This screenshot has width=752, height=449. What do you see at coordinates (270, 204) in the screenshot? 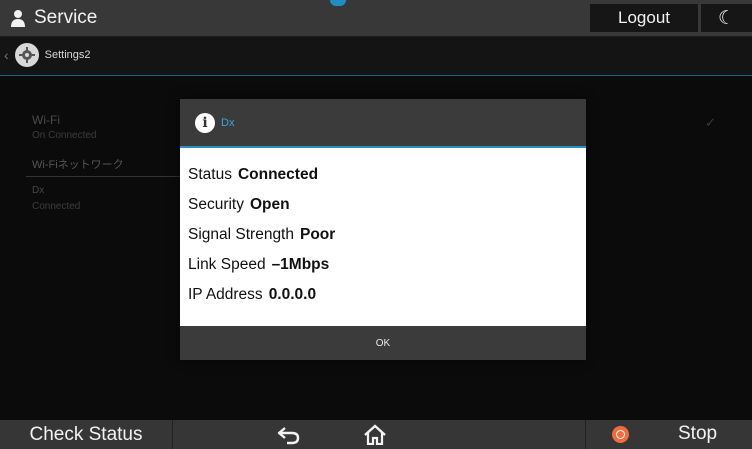
I see `field-value: Open` at bounding box center [270, 204].